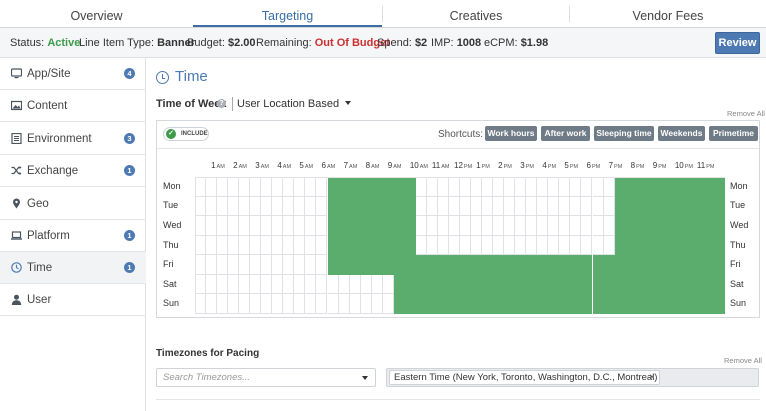 The width and height of the screenshot is (766, 411). Describe the element at coordinates (287, 13) in the screenshot. I see `tab-targeting: Targeting` at that location.